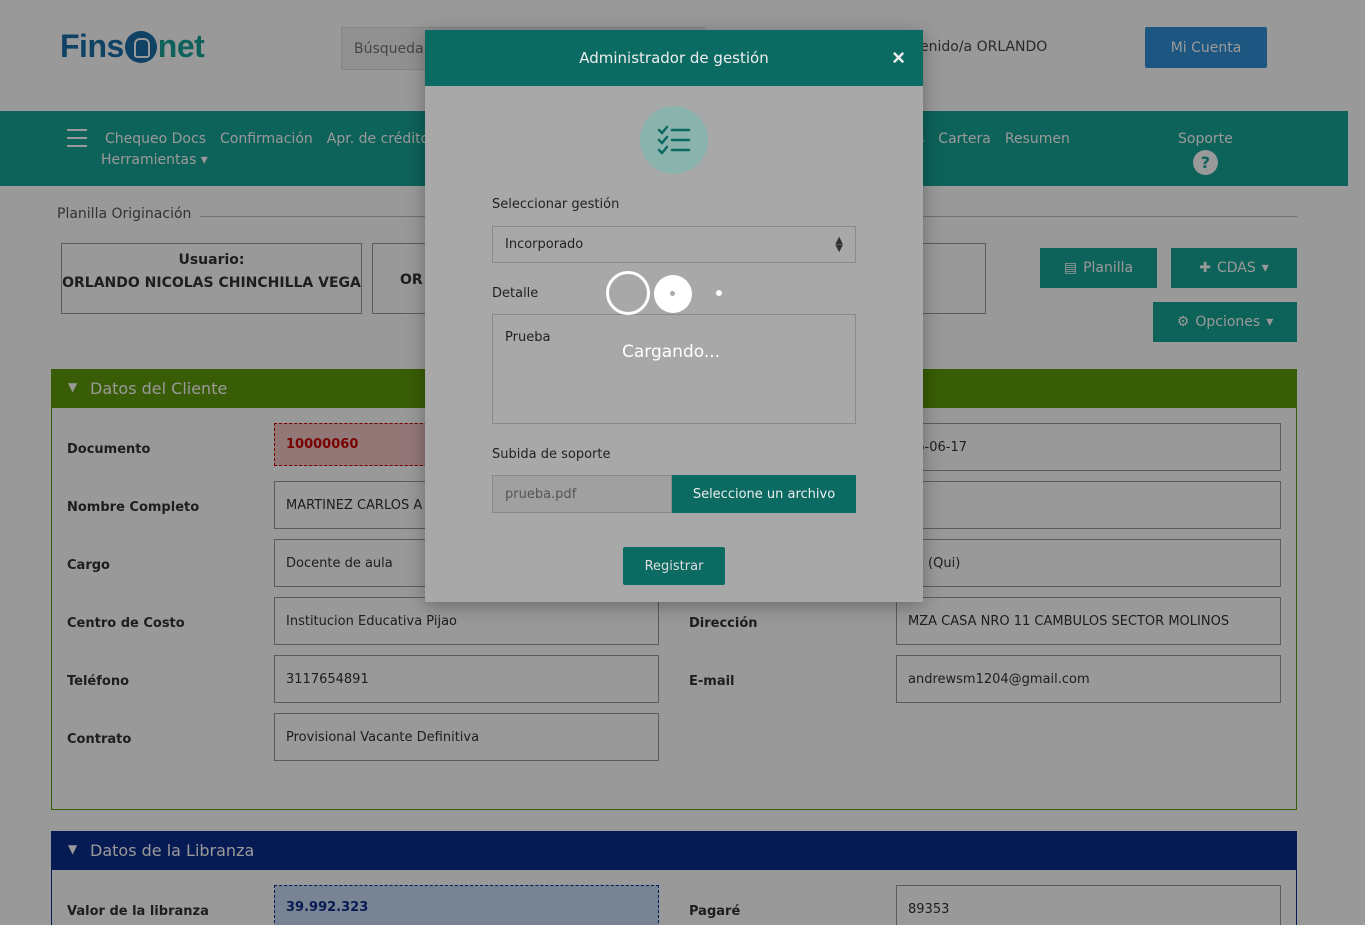  Describe the element at coordinates (764, 494) in the screenshot. I see `select-file-button: Seleccione un archivo` at that location.